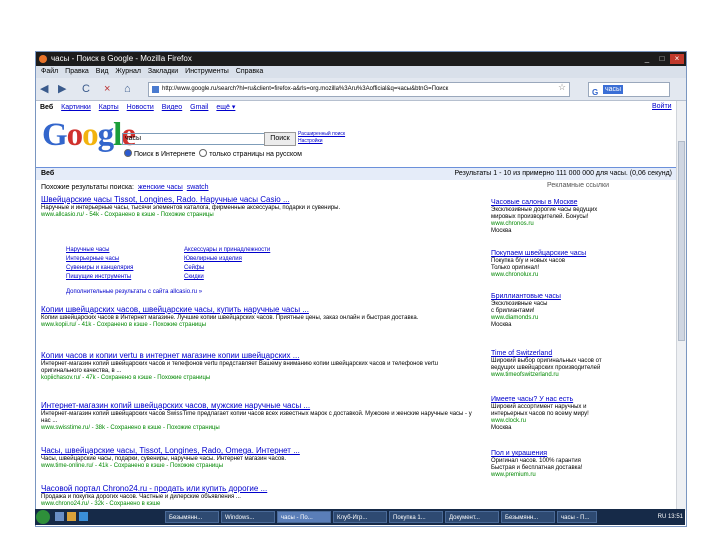 The height and width of the screenshot is (540, 720). Describe the element at coordinates (544, 210) in the screenshot. I see `ad-text: Эксклюзивные дорогие часы ведущих` at that location.